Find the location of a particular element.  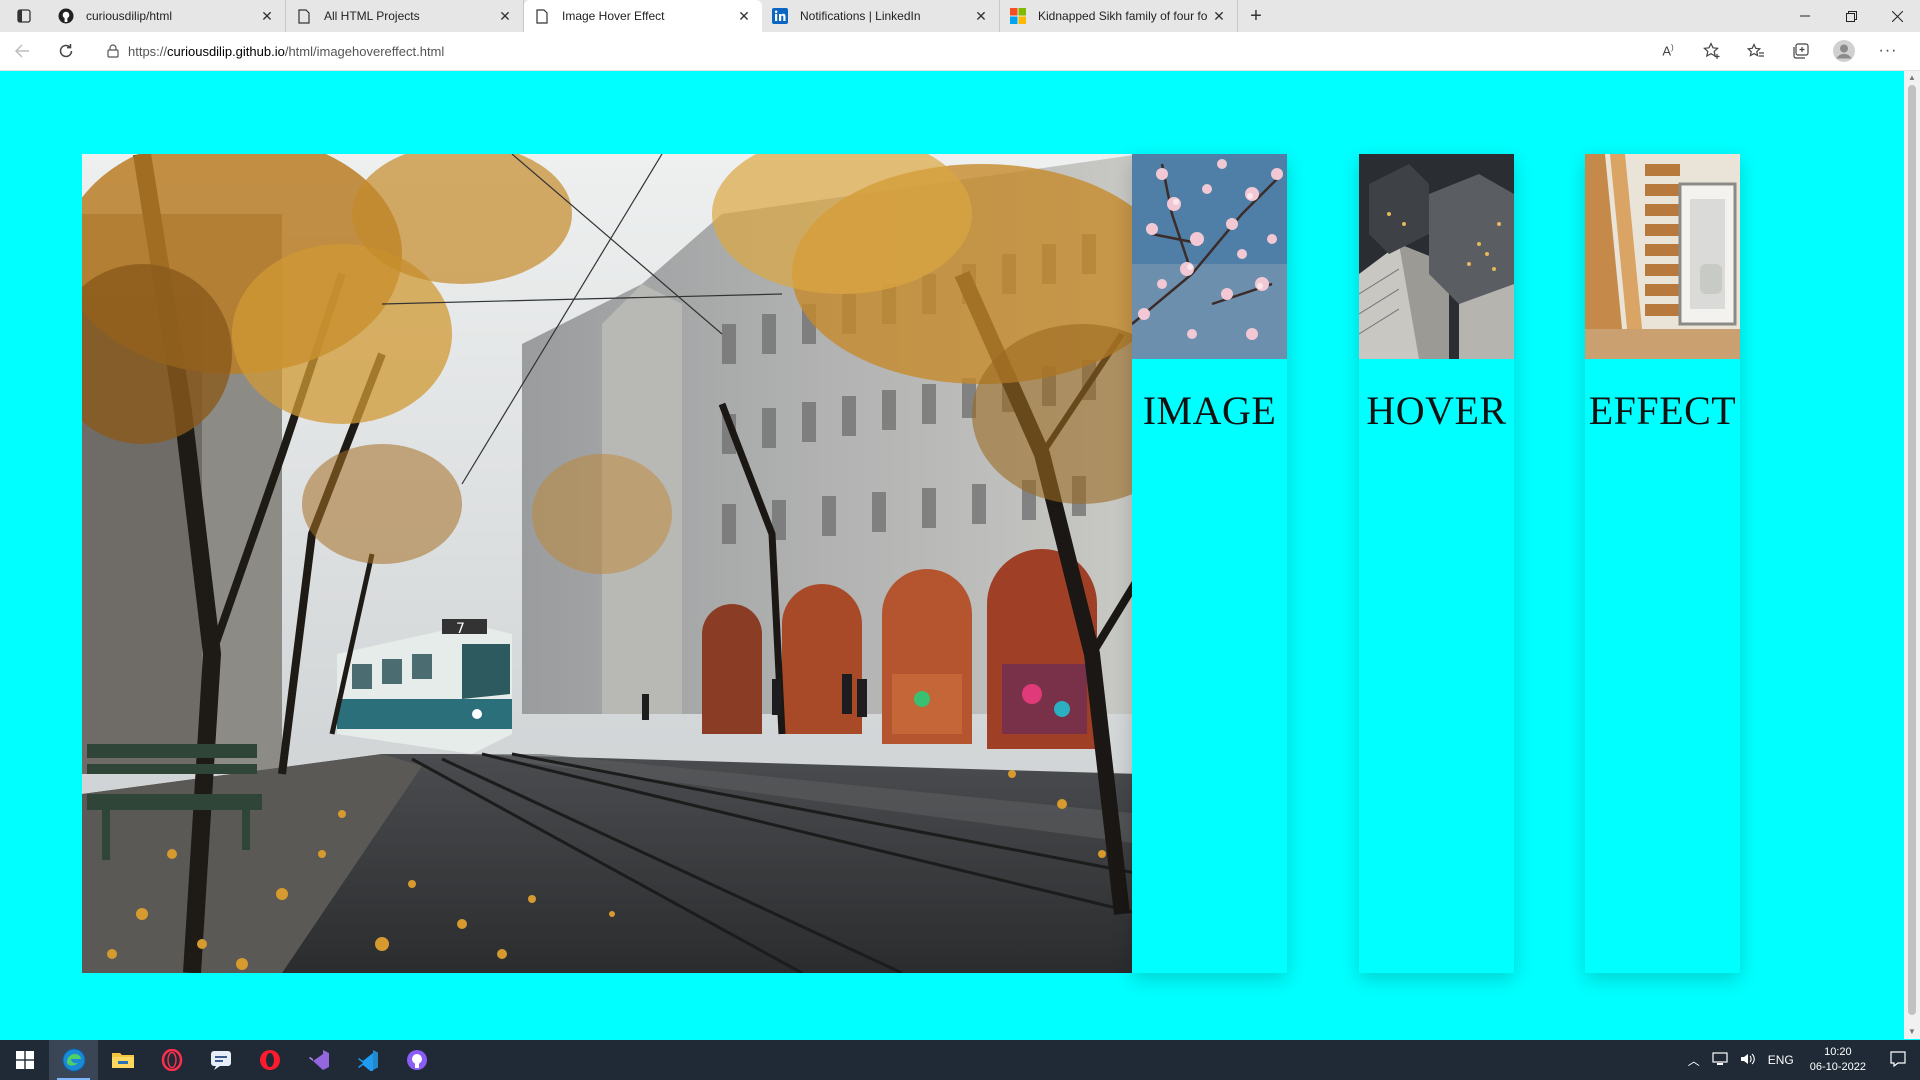

ellipsis-icon: ··· is located at coordinates (1888, 50).